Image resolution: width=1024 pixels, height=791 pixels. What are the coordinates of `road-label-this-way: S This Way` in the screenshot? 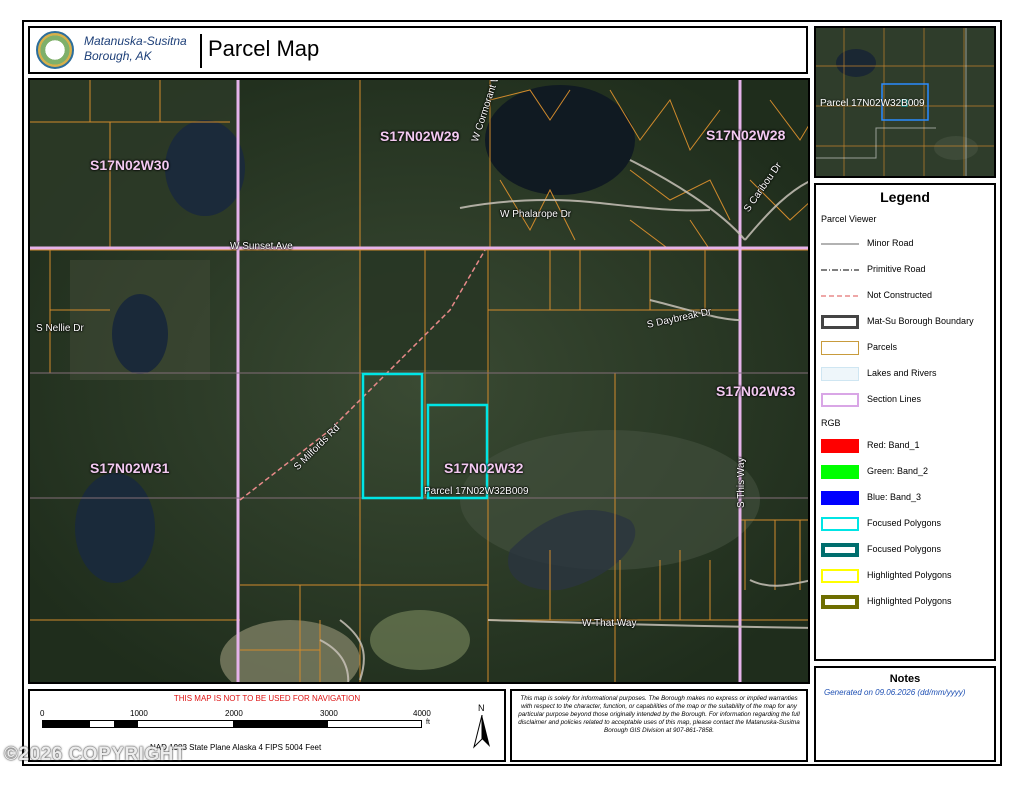 It's located at (741, 482).